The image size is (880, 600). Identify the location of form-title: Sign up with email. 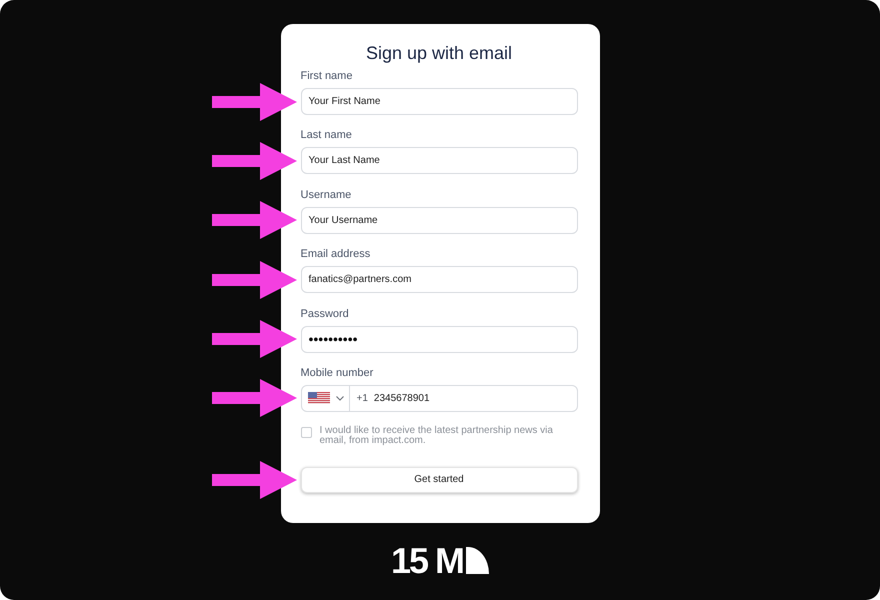
(439, 53).